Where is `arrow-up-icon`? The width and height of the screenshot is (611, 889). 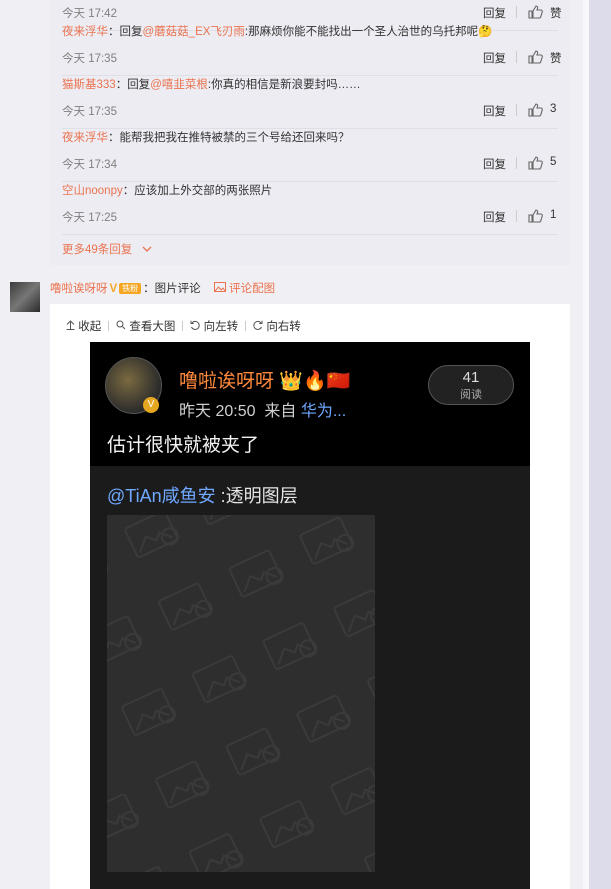 arrow-up-icon is located at coordinates (70, 325).